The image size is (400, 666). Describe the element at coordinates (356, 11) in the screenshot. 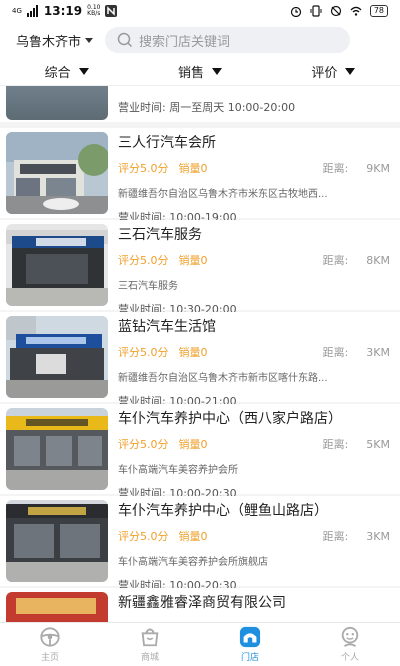

I see `wifi-icon` at that location.